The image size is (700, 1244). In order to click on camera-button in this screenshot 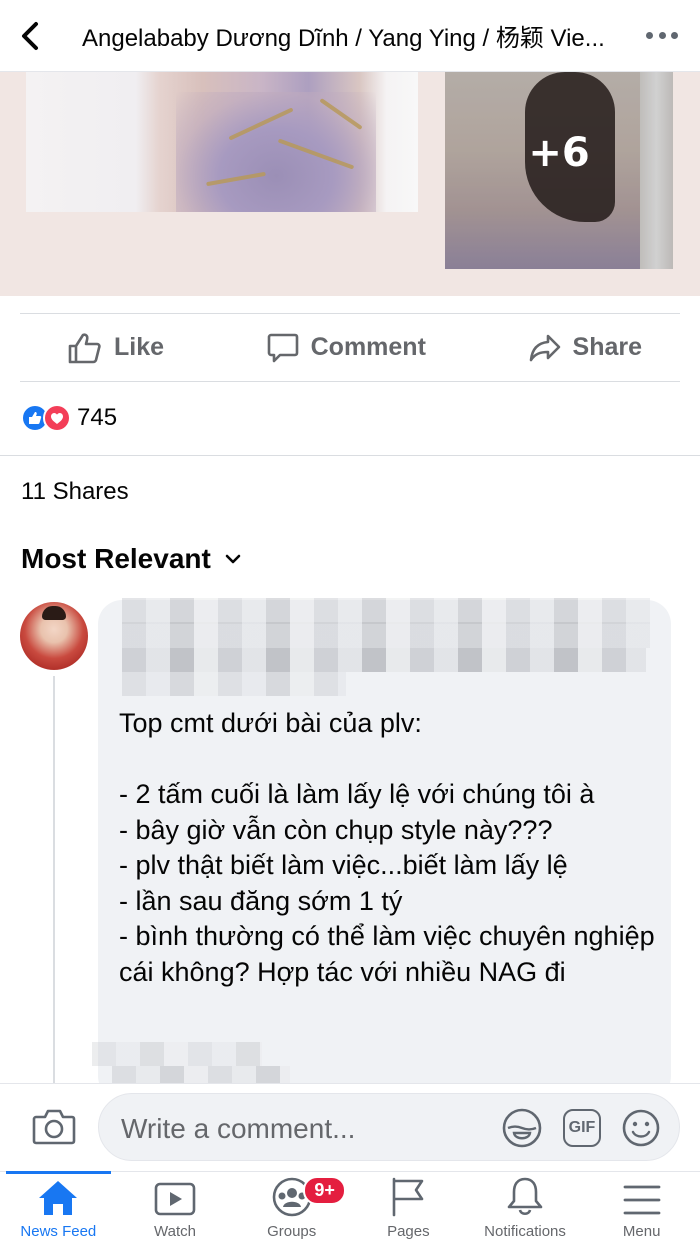, I will do `click(54, 1129)`.